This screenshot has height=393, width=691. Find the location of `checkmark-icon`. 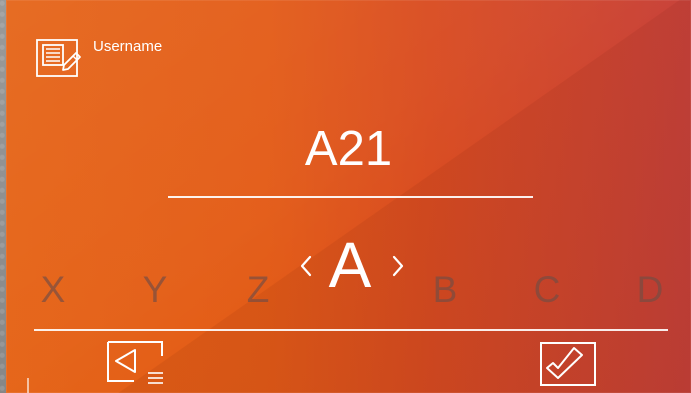

checkmark-icon is located at coordinates (568, 364).